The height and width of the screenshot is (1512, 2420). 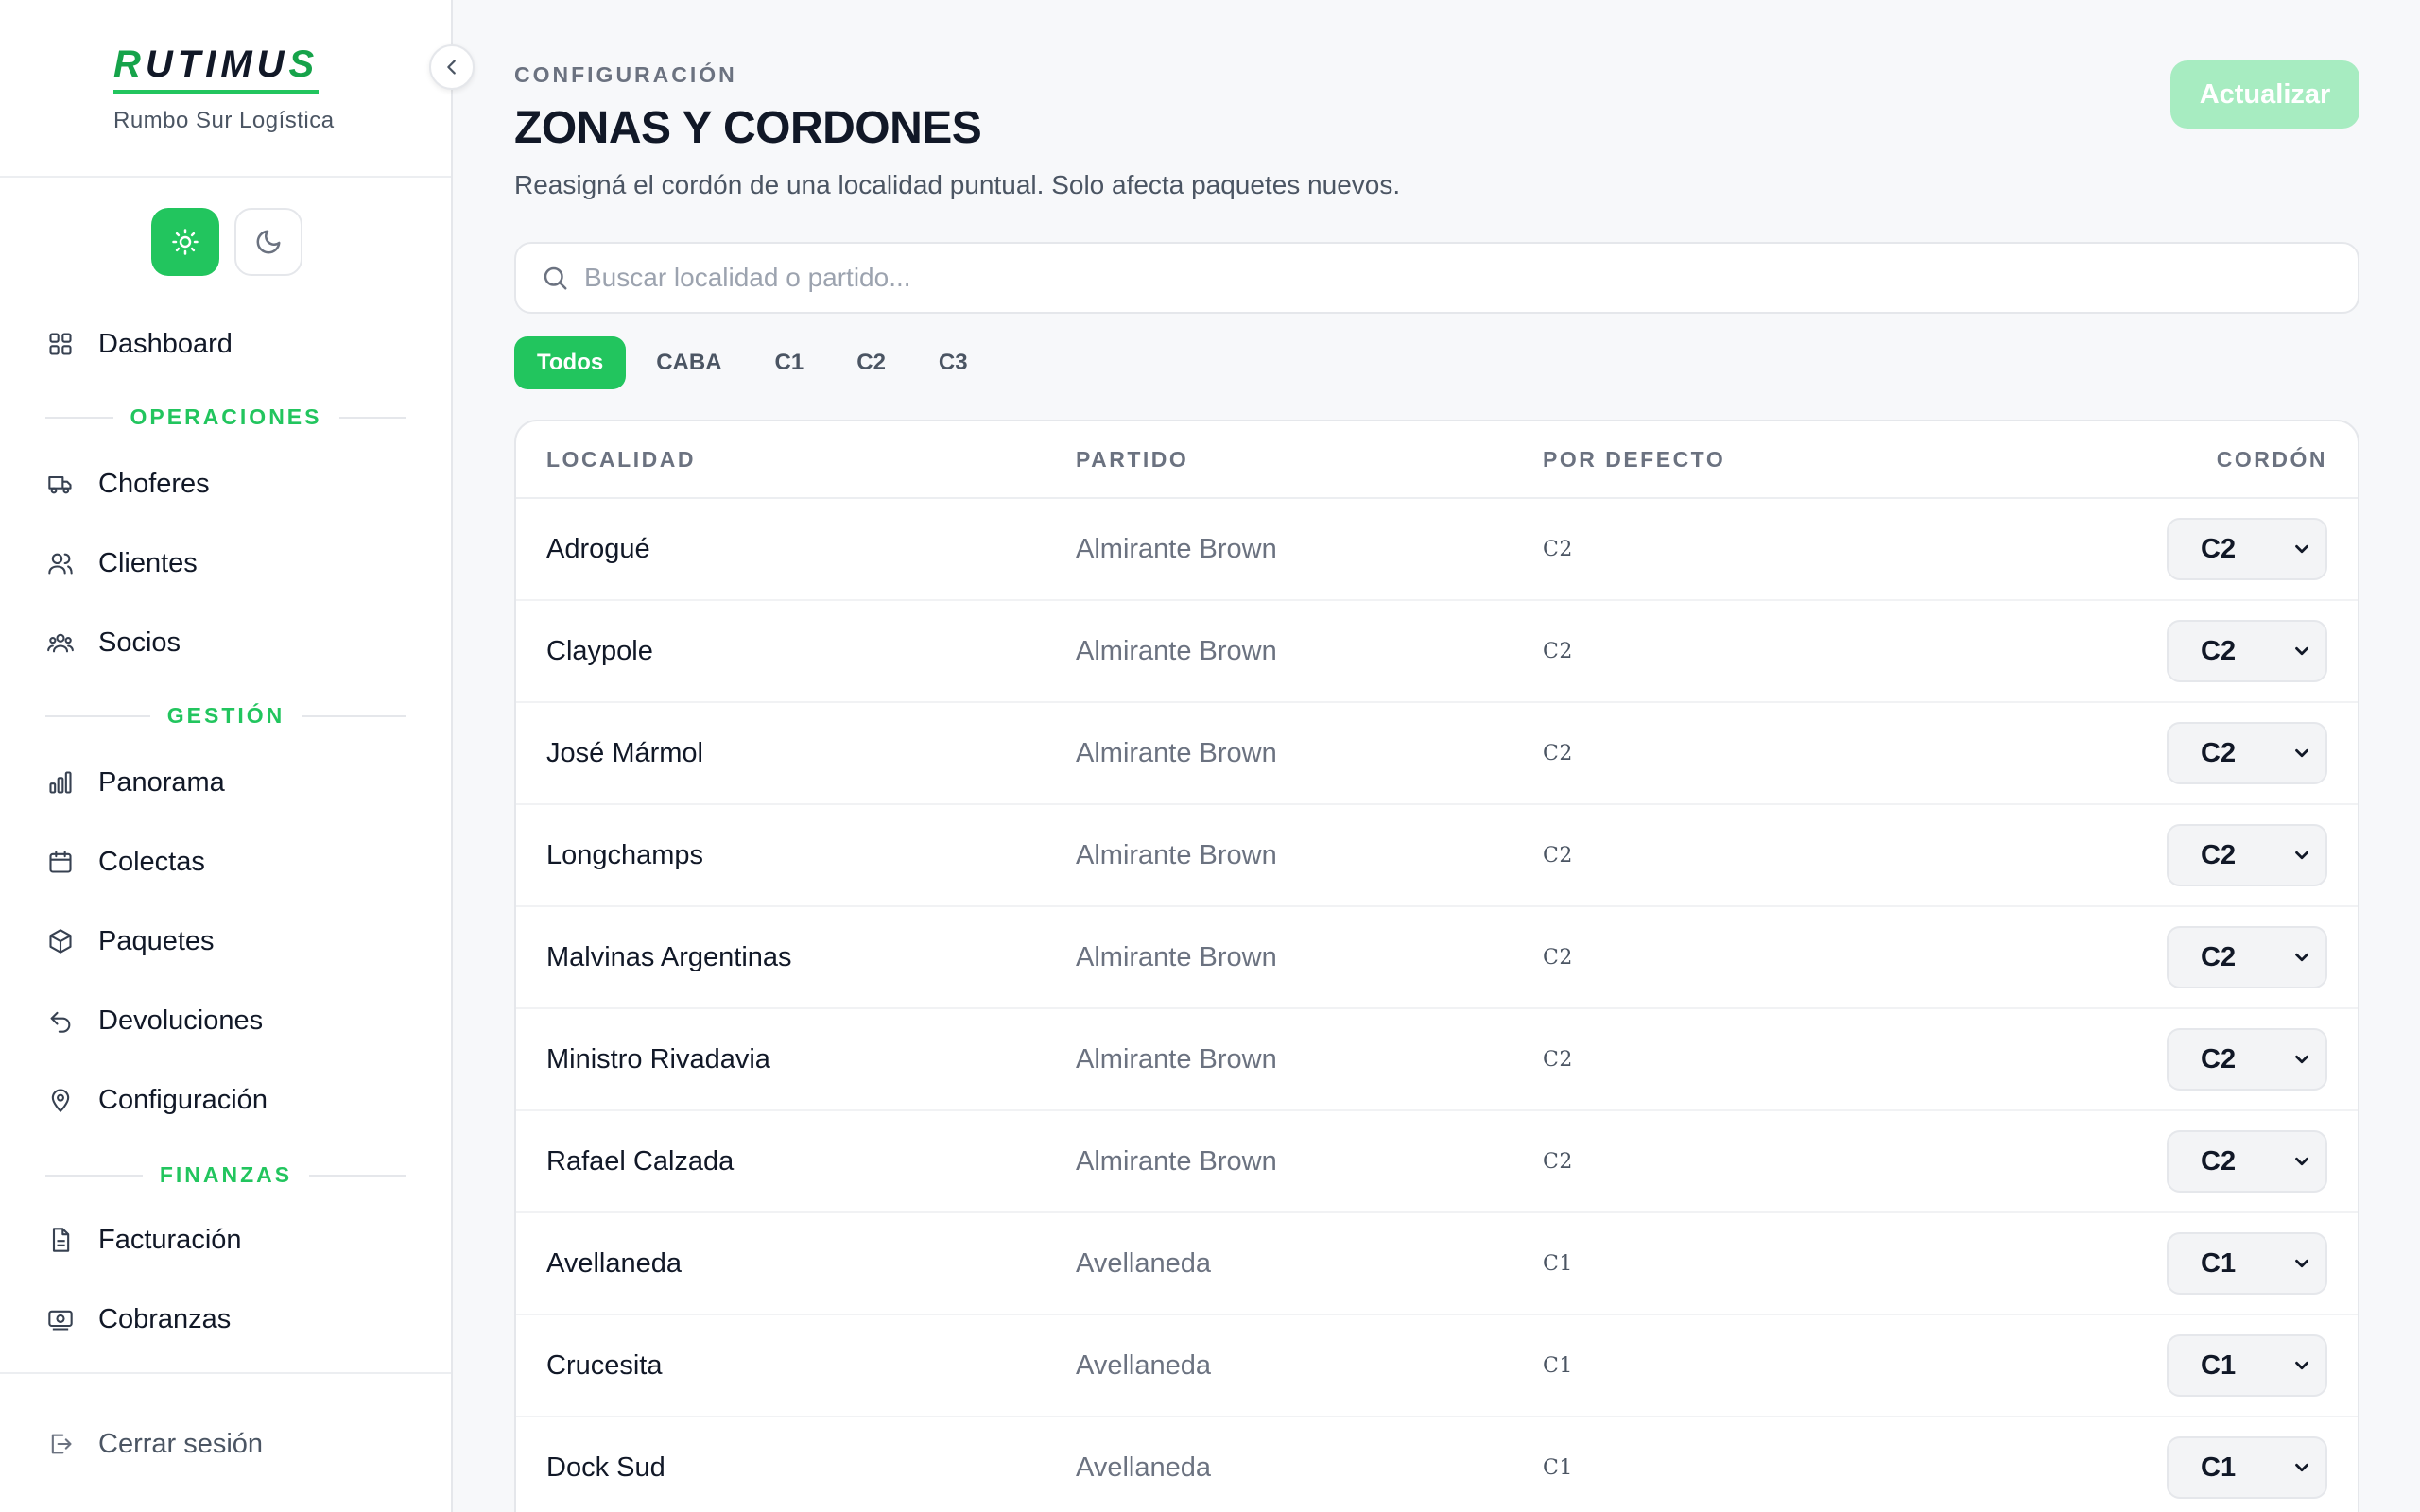 I want to click on cell-cordon: C1, so click(x=2186, y=1263).